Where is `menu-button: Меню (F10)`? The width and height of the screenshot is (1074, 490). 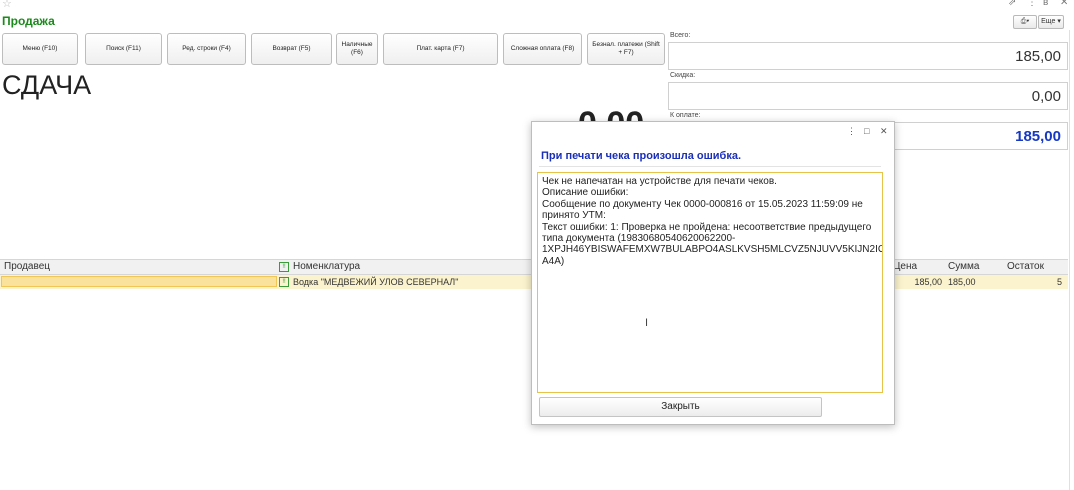
menu-button: Меню (F10) is located at coordinates (40, 49).